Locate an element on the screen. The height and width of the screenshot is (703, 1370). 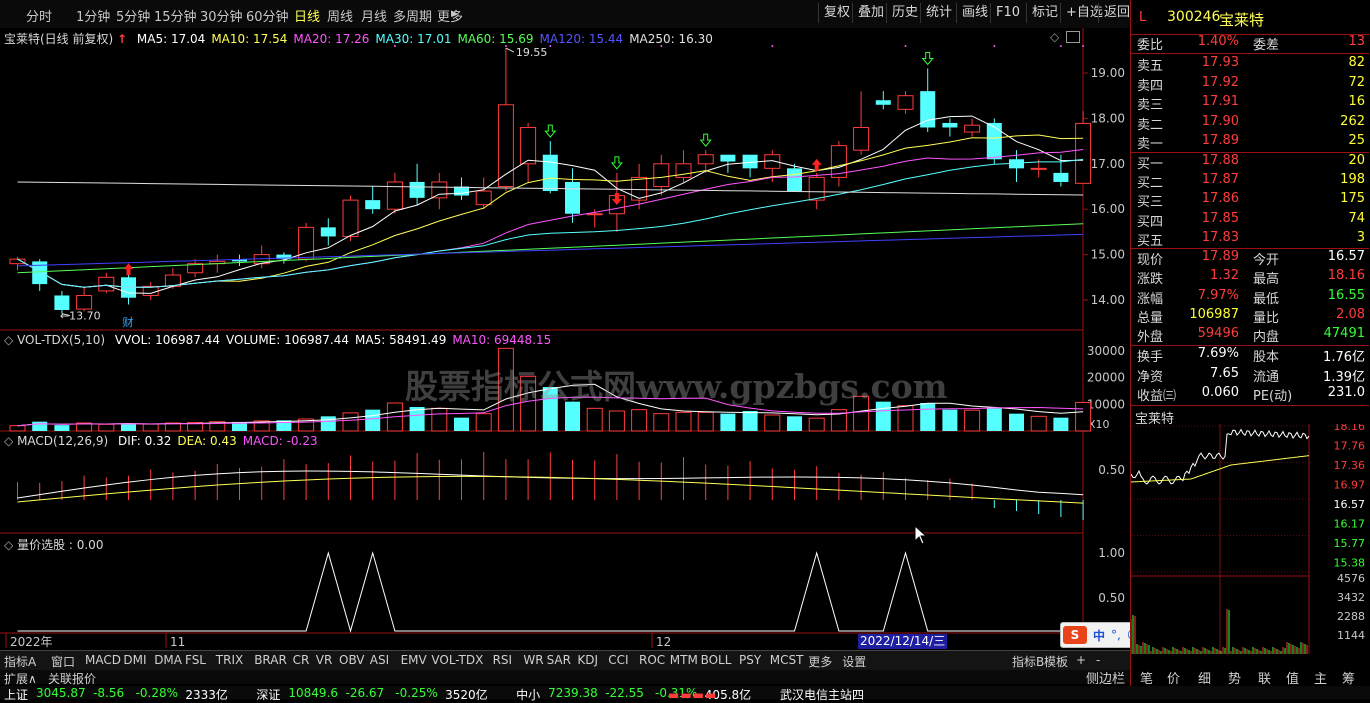
related-quote-button: 关联报价 is located at coordinates (72, 678).